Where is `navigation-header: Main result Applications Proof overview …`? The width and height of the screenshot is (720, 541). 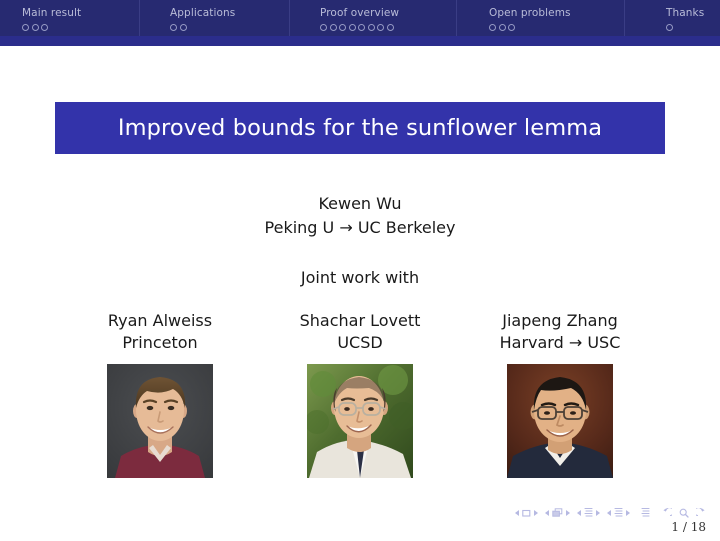
navigation-header: Main result Applications Proof overview … is located at coordinates (360, 18).